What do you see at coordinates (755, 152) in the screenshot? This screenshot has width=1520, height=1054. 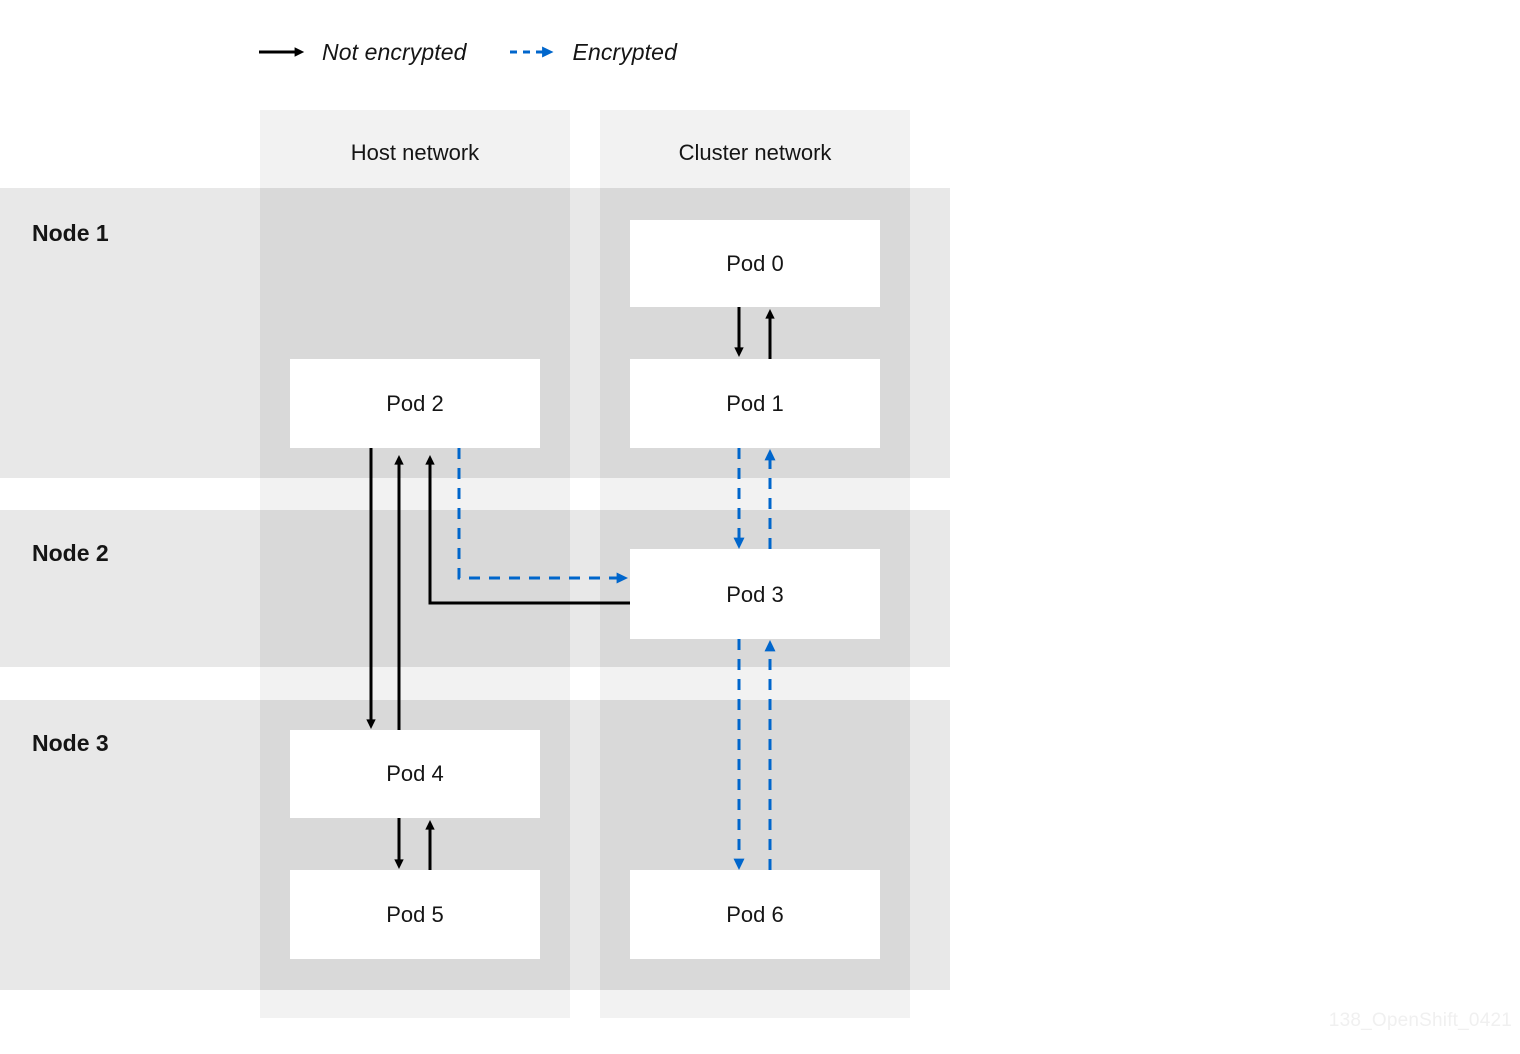 I see `column-header-cluster-network: Cluster network` at bounding box center [755, 152].